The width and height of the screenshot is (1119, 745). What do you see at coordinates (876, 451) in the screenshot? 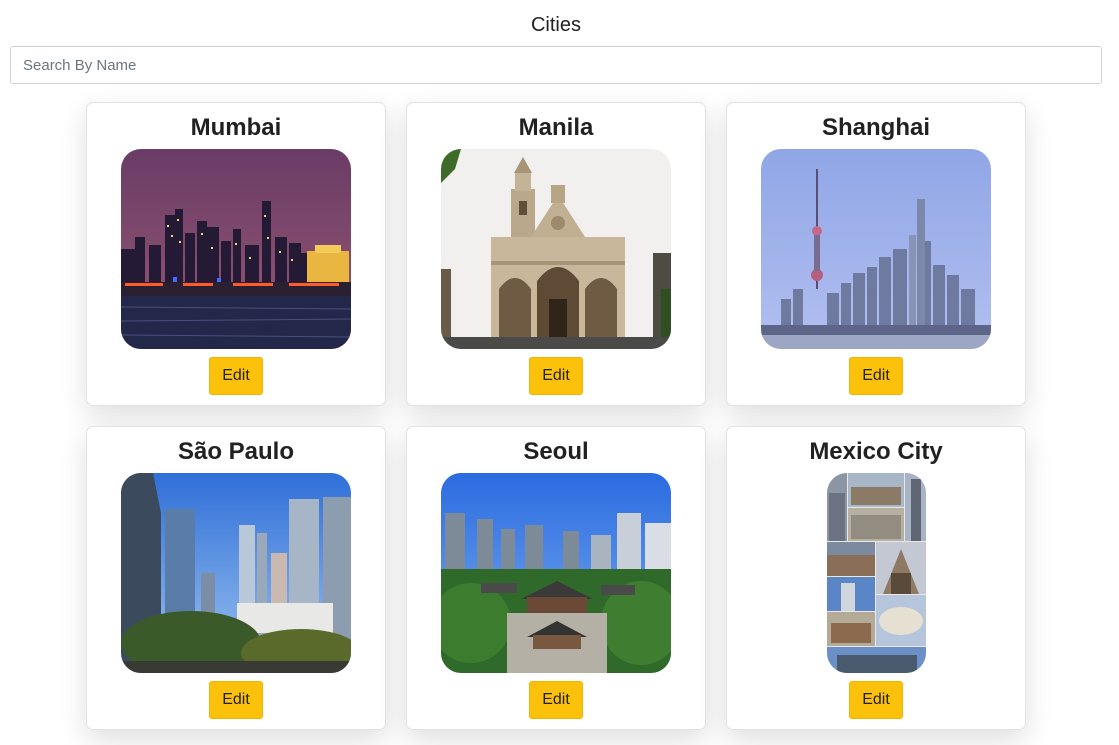
I see `city-name: Mexico City` at bounding box center [876, 451].